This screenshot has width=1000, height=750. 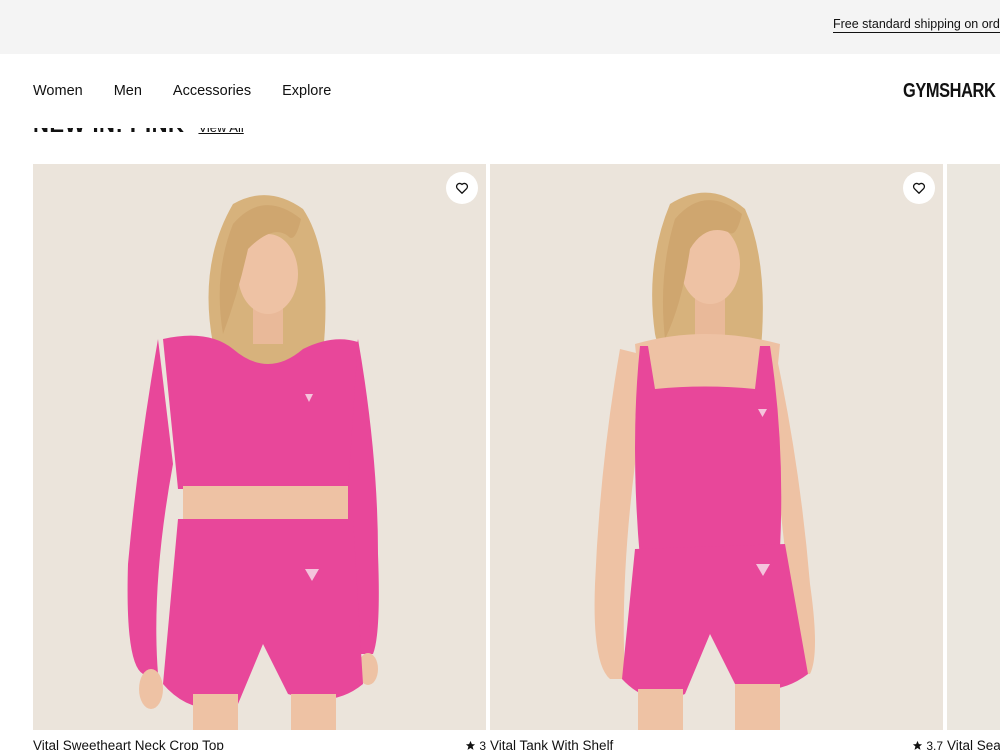 What do you see at coordinates (500, 91) in the screenshot?
I see `site-header: Women Men Accessories Explore GYMSHARK` at bounding box center [500, 91].